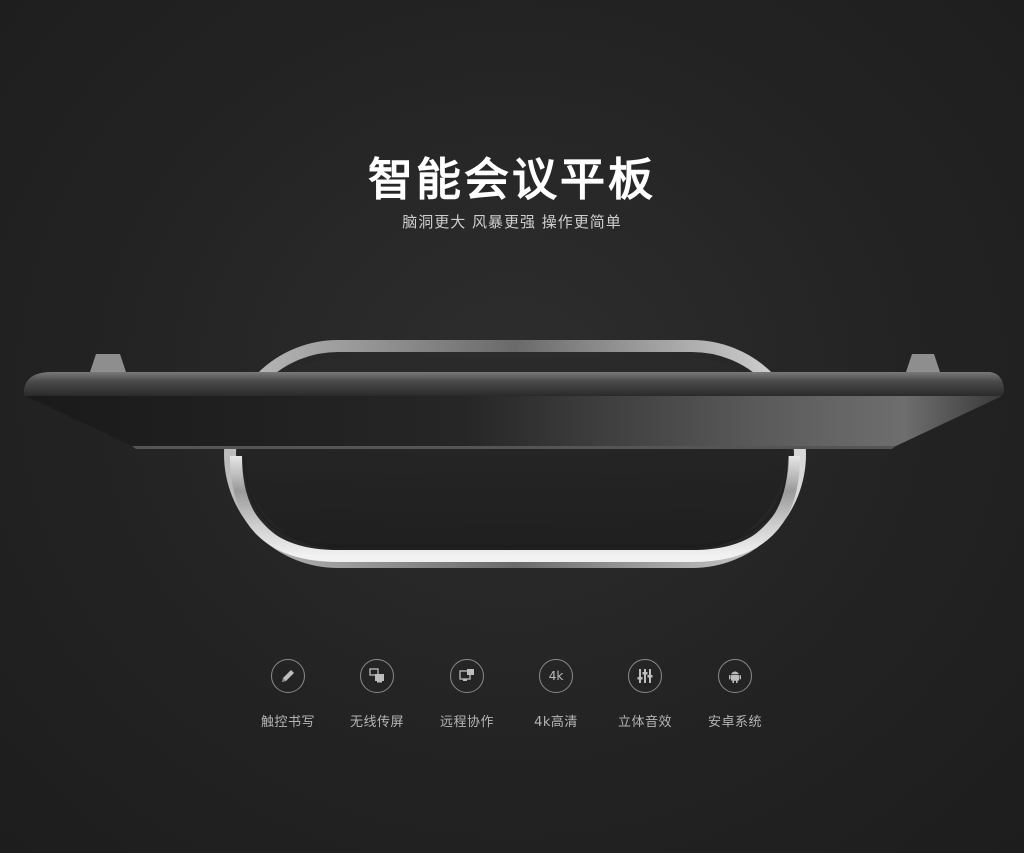 The height and width of the screenshot is (853, 1024). Describe the element at coordinates (466, 722) in the screenshot. I see `feature-label: 远程协作` at that location.